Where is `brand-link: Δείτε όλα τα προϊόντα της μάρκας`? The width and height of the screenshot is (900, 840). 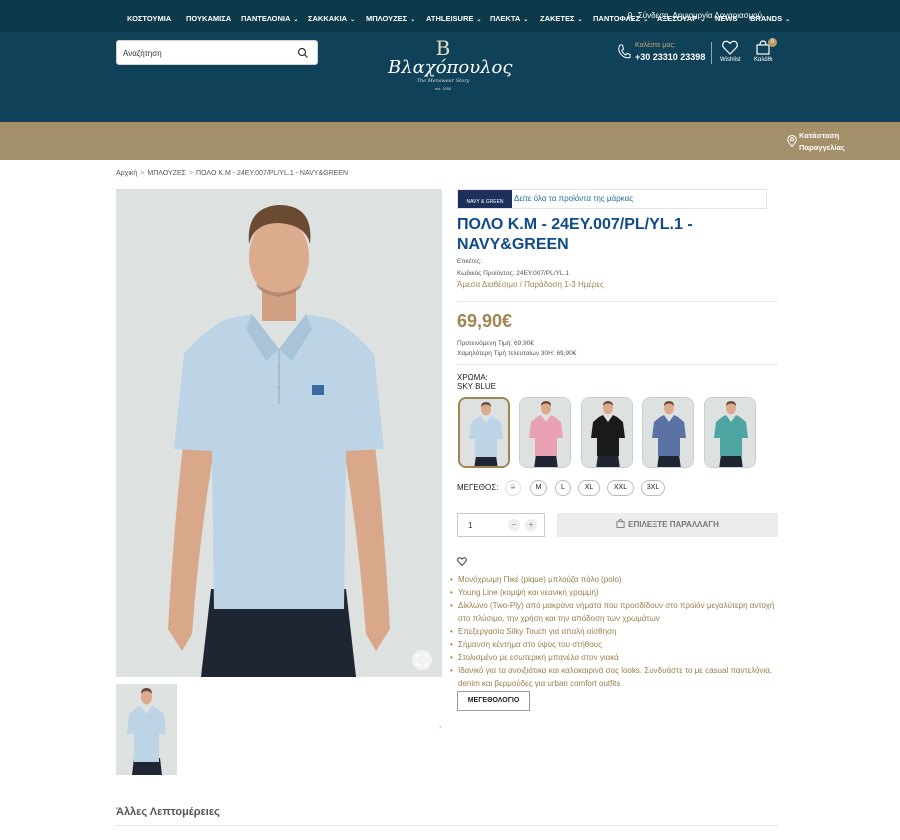
brand-link: Δείτε όλα τα προϊόντα της μάρκας is located at coordinates (573, 198).